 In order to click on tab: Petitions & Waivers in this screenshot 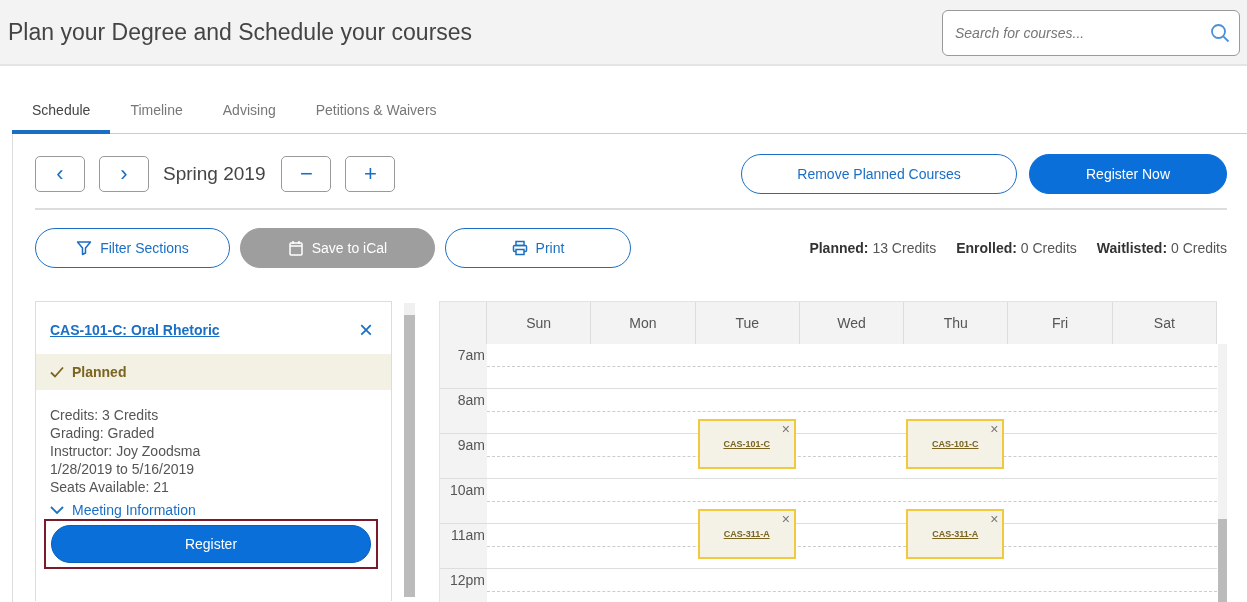, I will do `click(376, 115)`.